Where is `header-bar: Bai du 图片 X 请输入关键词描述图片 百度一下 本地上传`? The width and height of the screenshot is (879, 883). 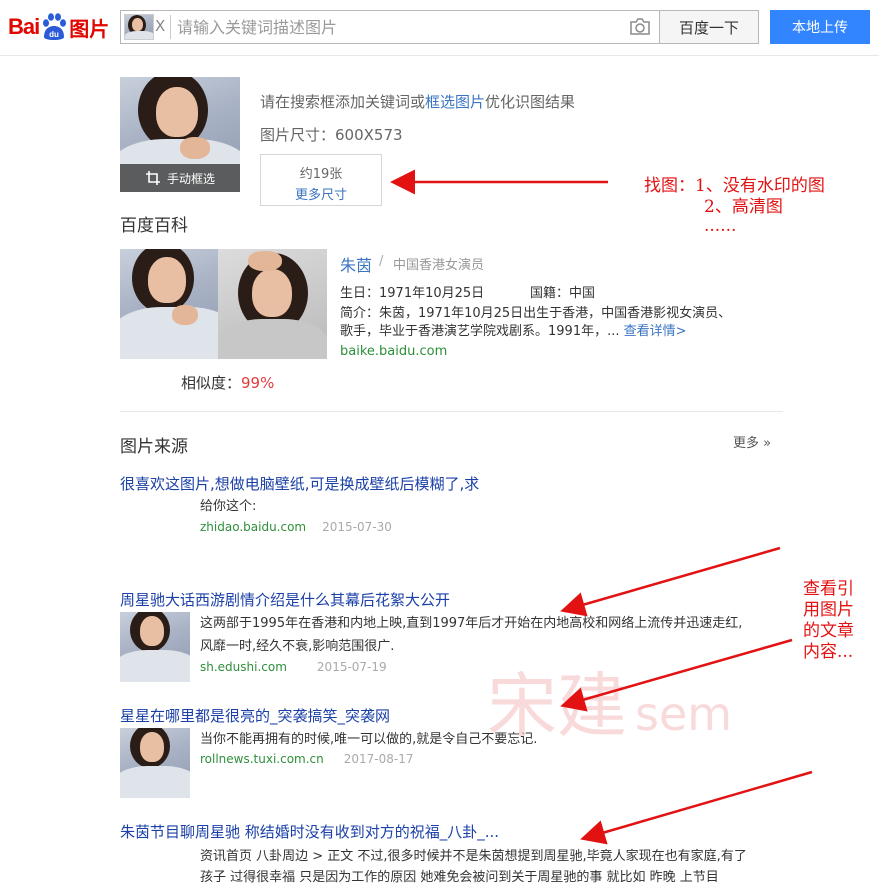
header-bar: Bai du 图片 X 请输入关键词描述图片 百度一下 本地上传 is located at coordinates (439, 28).